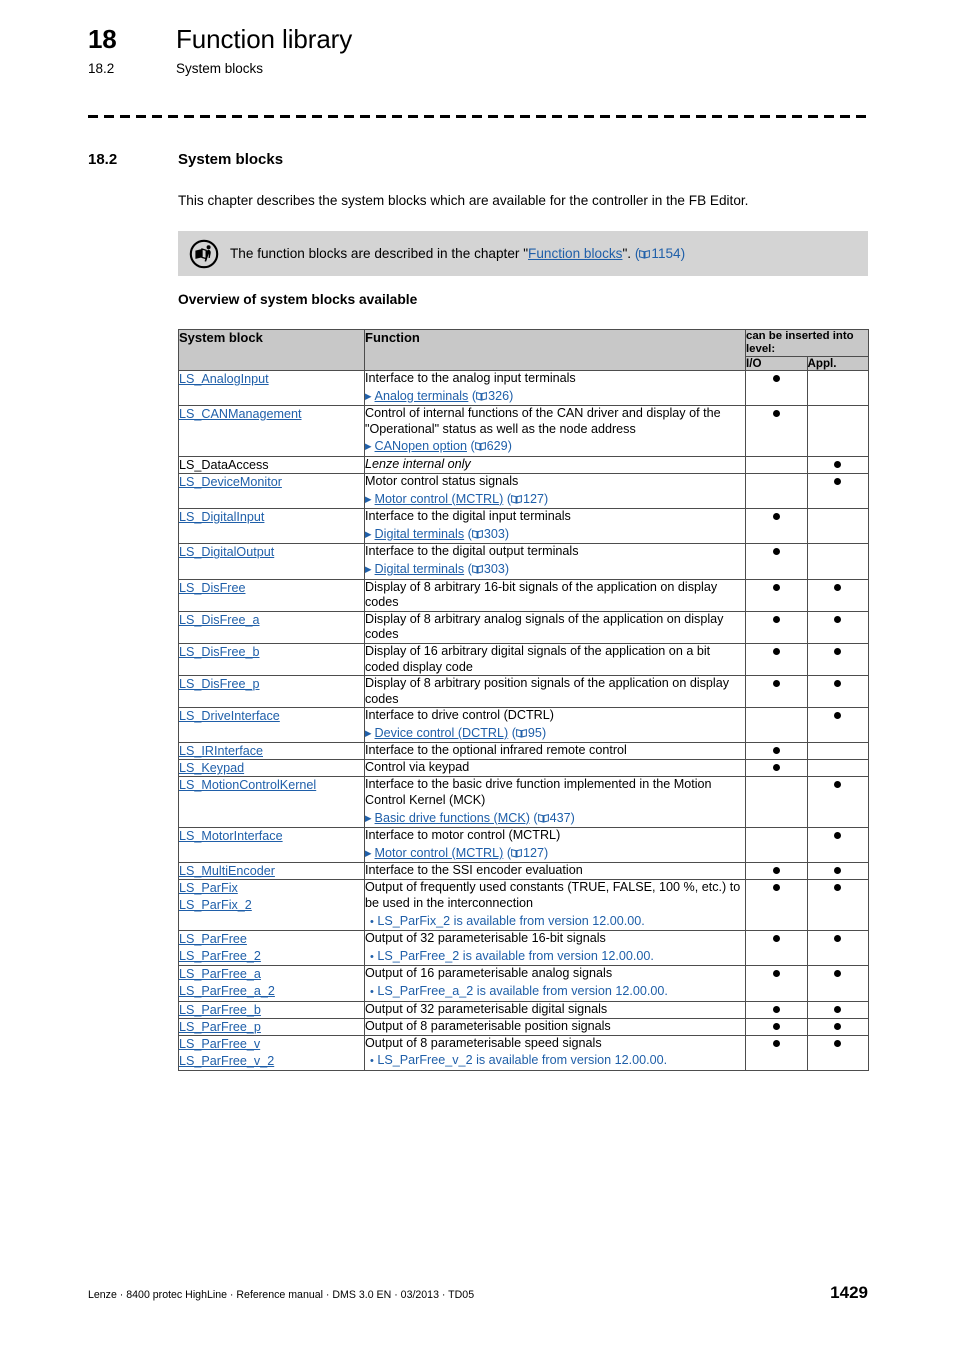  I want to click on system-block-link: LS_CANManagement, so click(240, 414).